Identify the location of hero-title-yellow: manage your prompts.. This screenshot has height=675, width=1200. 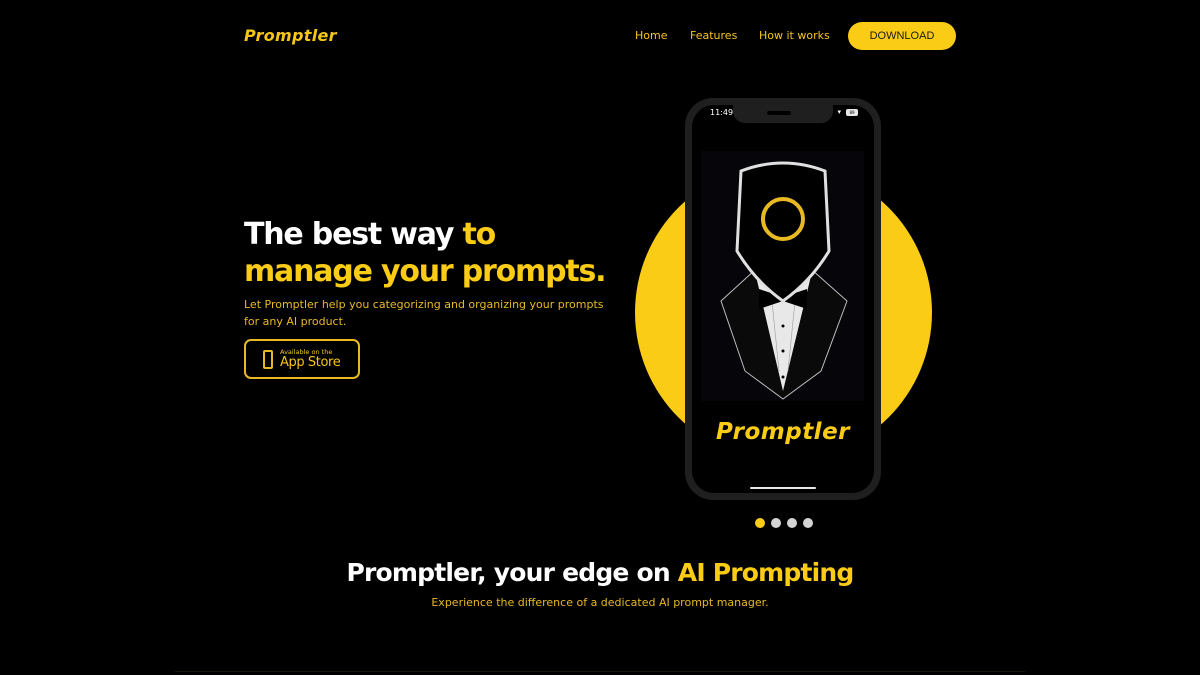
(425, 271).